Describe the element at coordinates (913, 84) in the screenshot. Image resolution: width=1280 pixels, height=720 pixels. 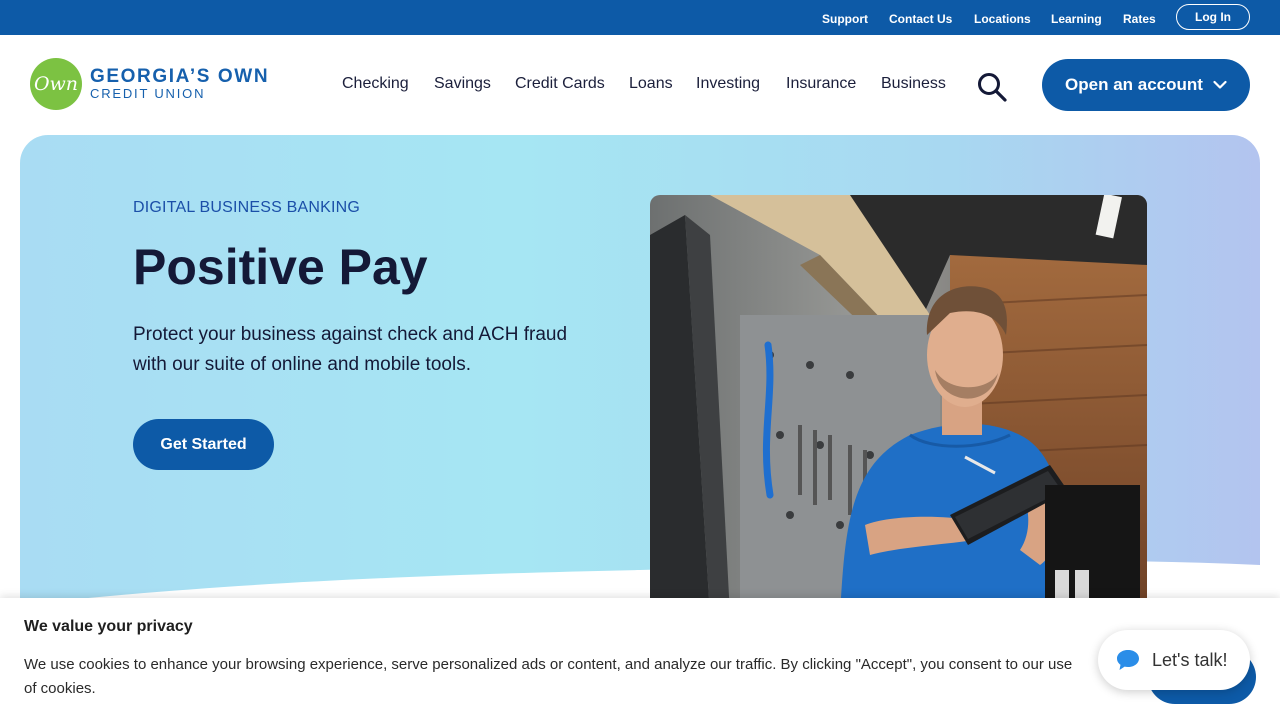
I see `nav-item-business: Business` at that location.